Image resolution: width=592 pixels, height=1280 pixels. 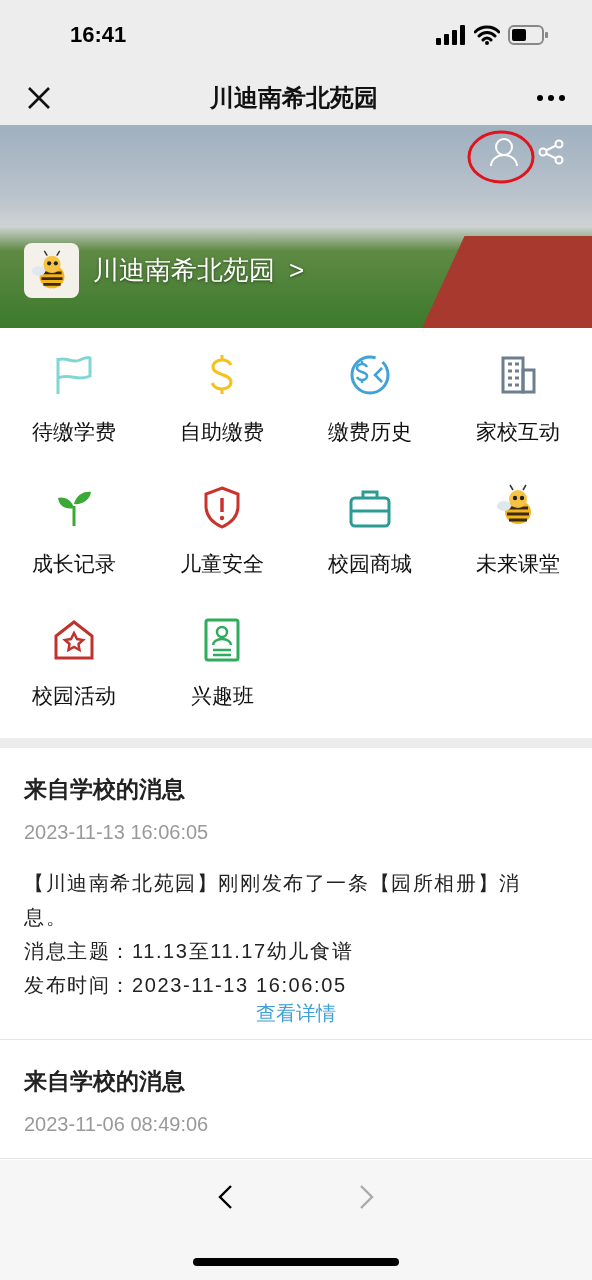 What do you see at coordinates (74, 399) in the screenshot?
I see `menu-item: 待缴学费` at bounding box center [74, 399].